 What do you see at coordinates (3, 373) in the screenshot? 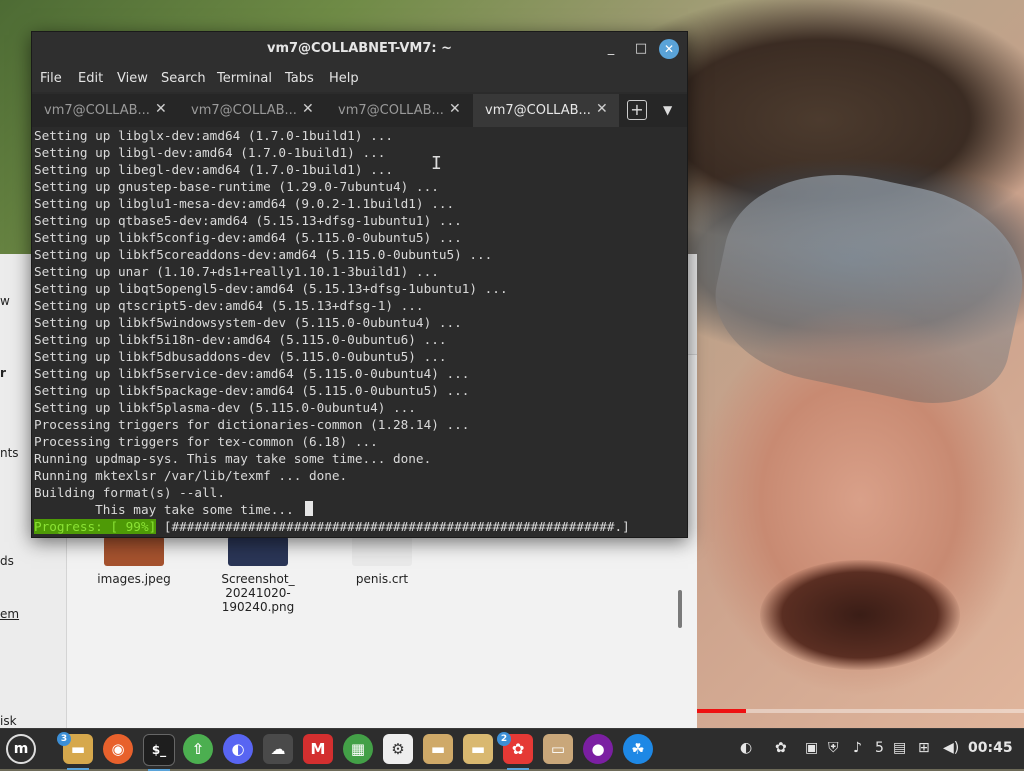
I see `sidebar-label: r` at bounding box center [3, 373].